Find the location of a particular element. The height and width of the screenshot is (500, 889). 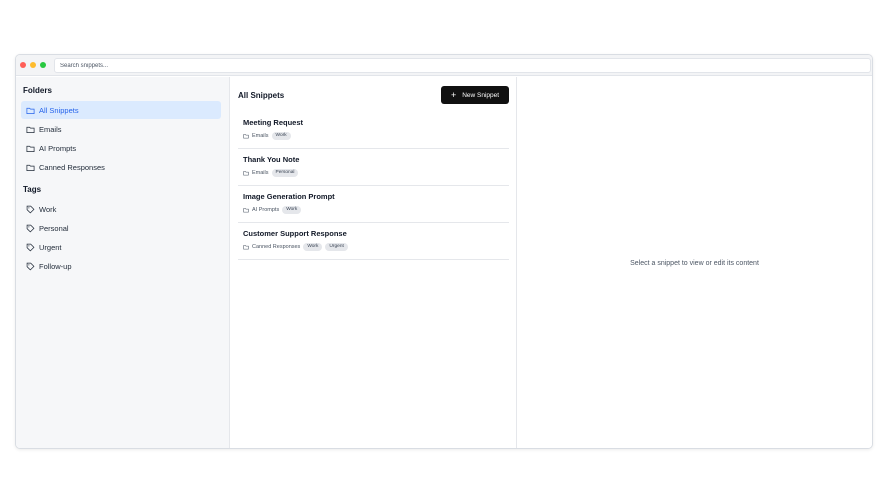

minimize-window-button is located at coordinates (33, 65).